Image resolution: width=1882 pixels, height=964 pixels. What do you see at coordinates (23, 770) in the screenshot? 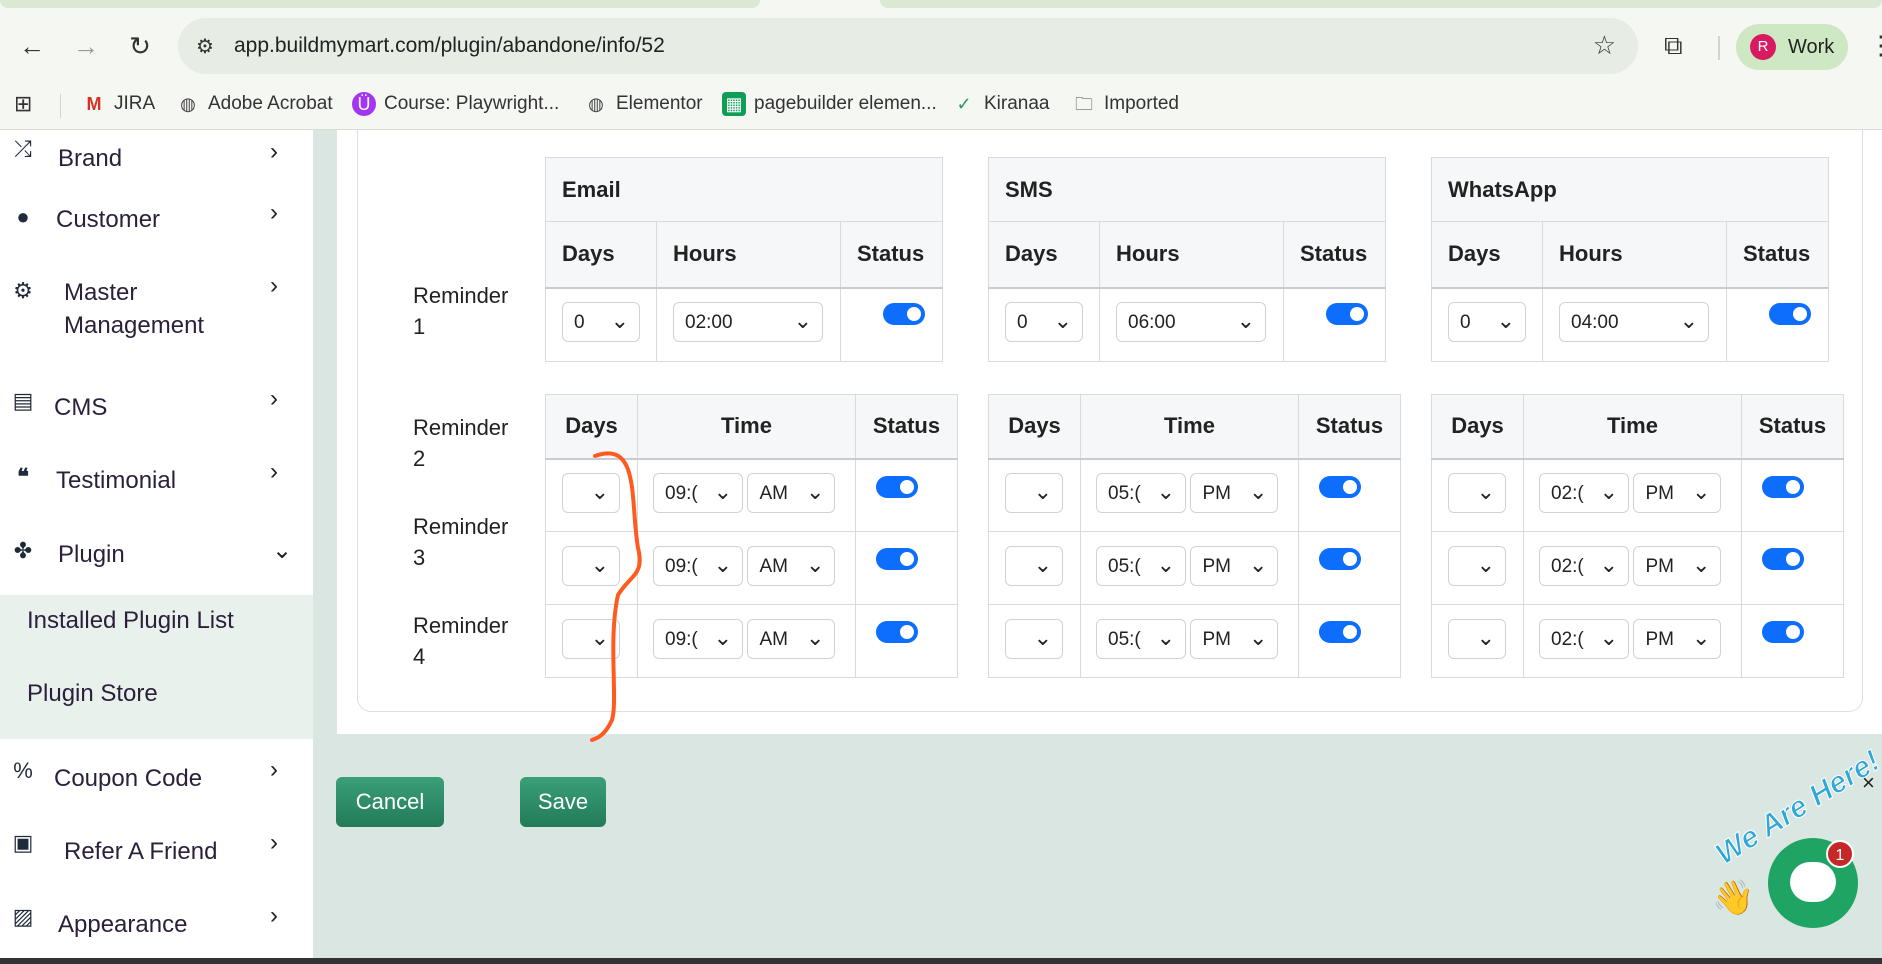
I see `percent-icon: %` at bounding box center [23, 770].